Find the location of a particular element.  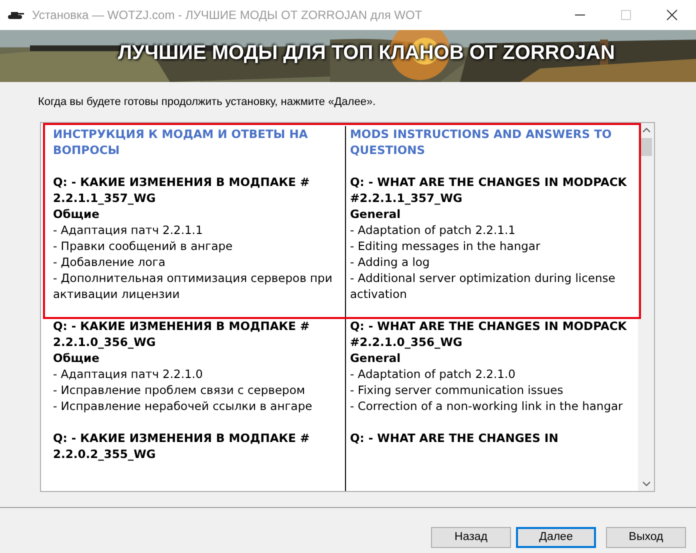

change-item: - Adding a log is located at coordinates (390, 262).